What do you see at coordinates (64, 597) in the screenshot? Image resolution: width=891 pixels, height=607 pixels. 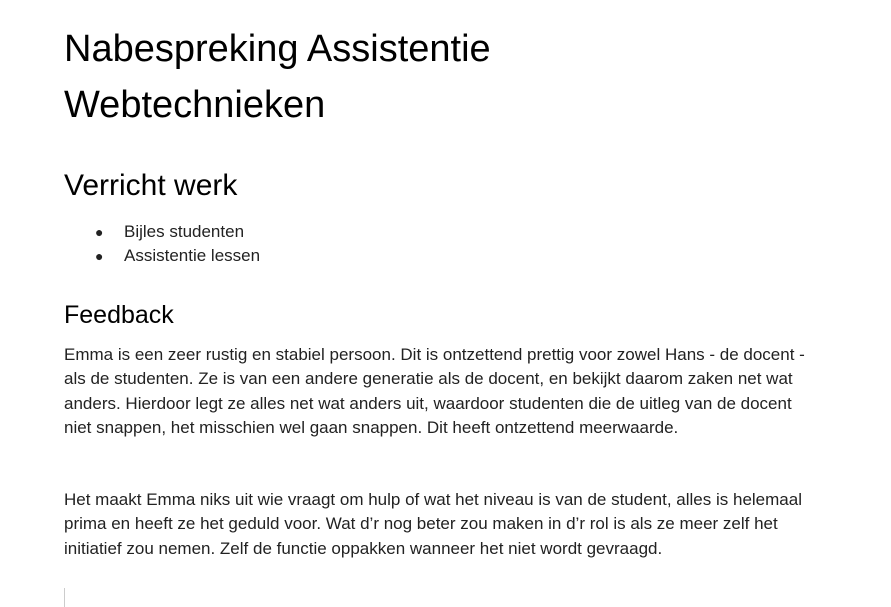 I see `text-cursor` at bounding box center [64, 597].